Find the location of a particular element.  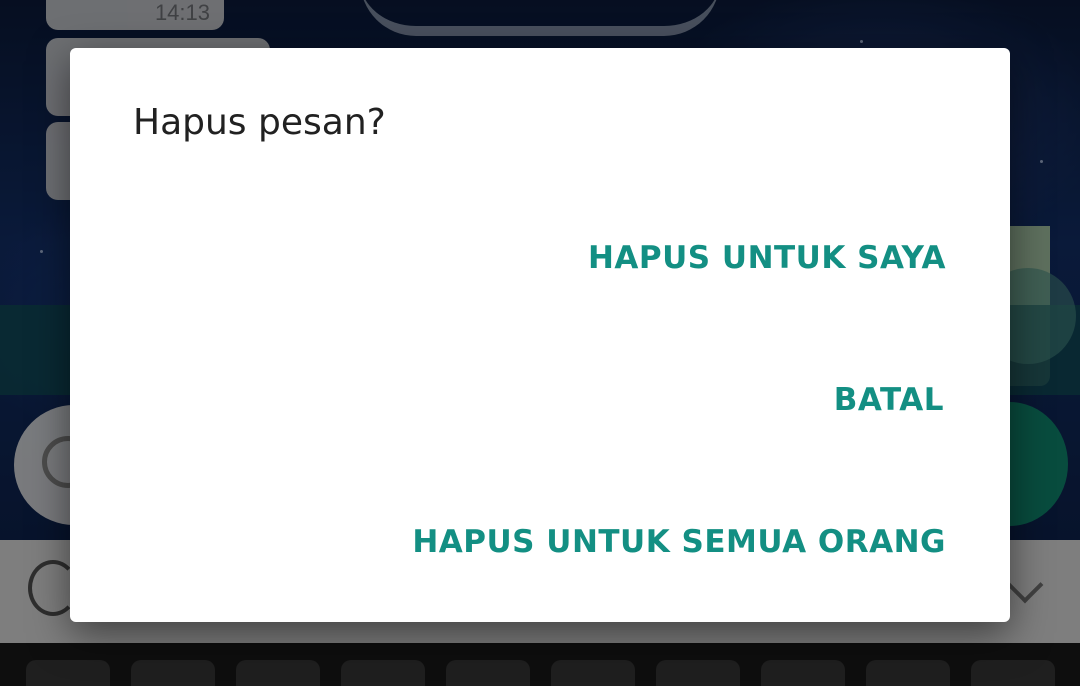

delete-for-me-button: HAPUS UNTUK SAYA is located at coordinates (767, 258).